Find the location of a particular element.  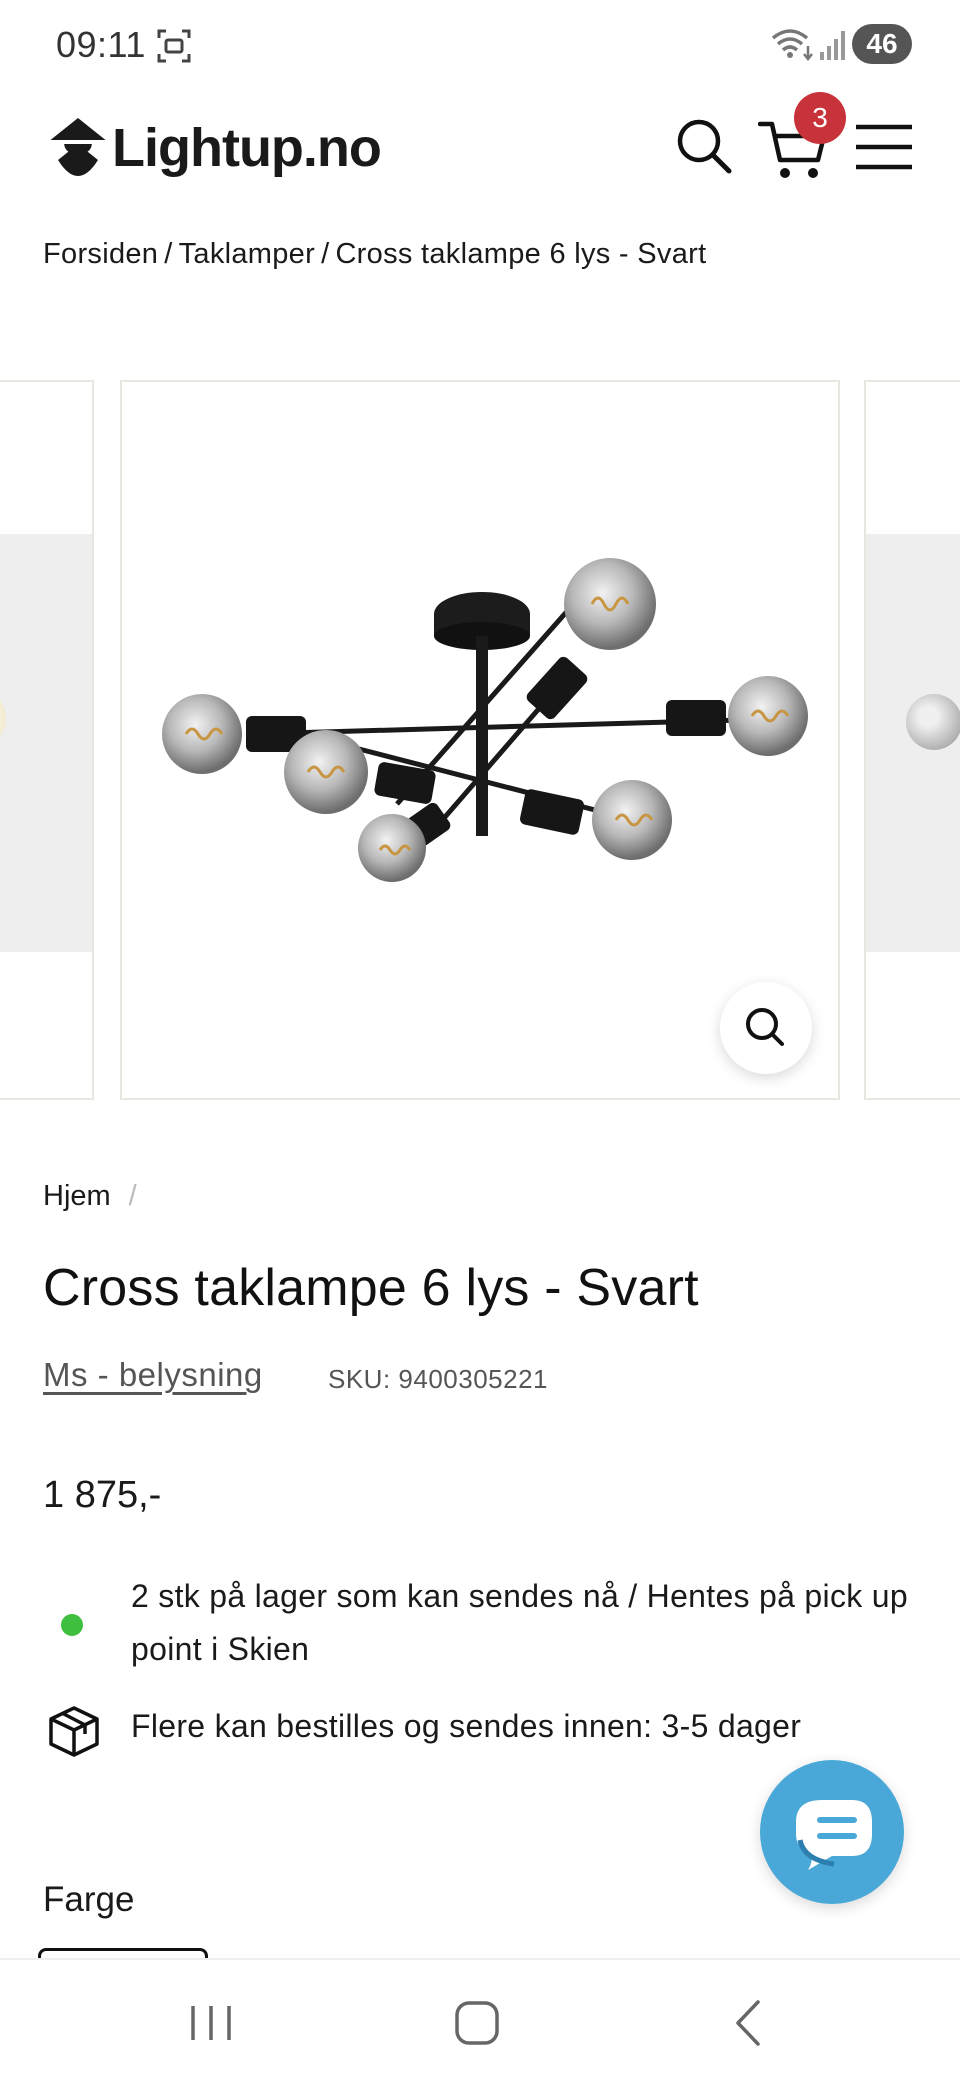

battery-indicator: 46 is located at coordinates (882, 44).